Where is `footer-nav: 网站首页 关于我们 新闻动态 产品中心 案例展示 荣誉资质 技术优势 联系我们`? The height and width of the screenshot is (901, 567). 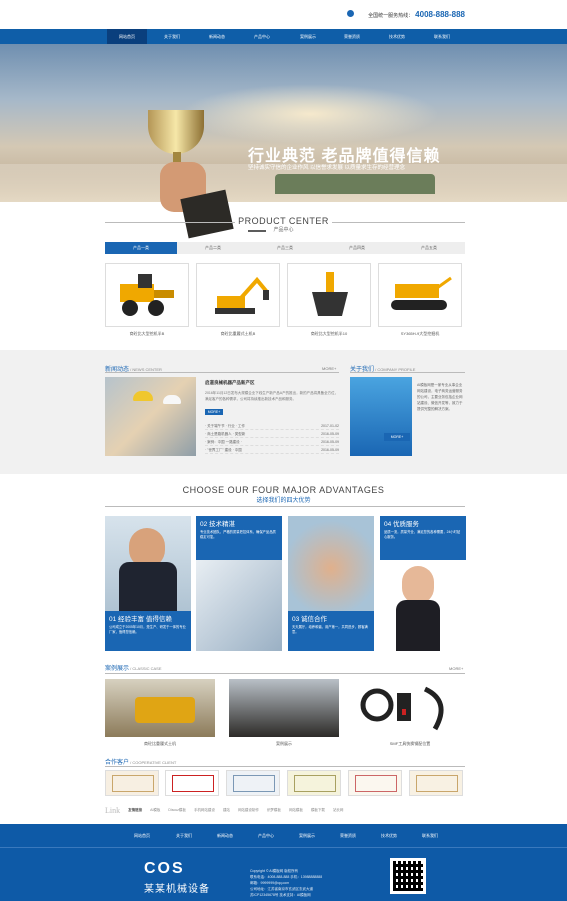 footer-nav: 网站首页 关于我们 新闻动态 产品中心 案例展示 荣誉资质 技术优势 联系我们 is located at coordinates (283, 836).